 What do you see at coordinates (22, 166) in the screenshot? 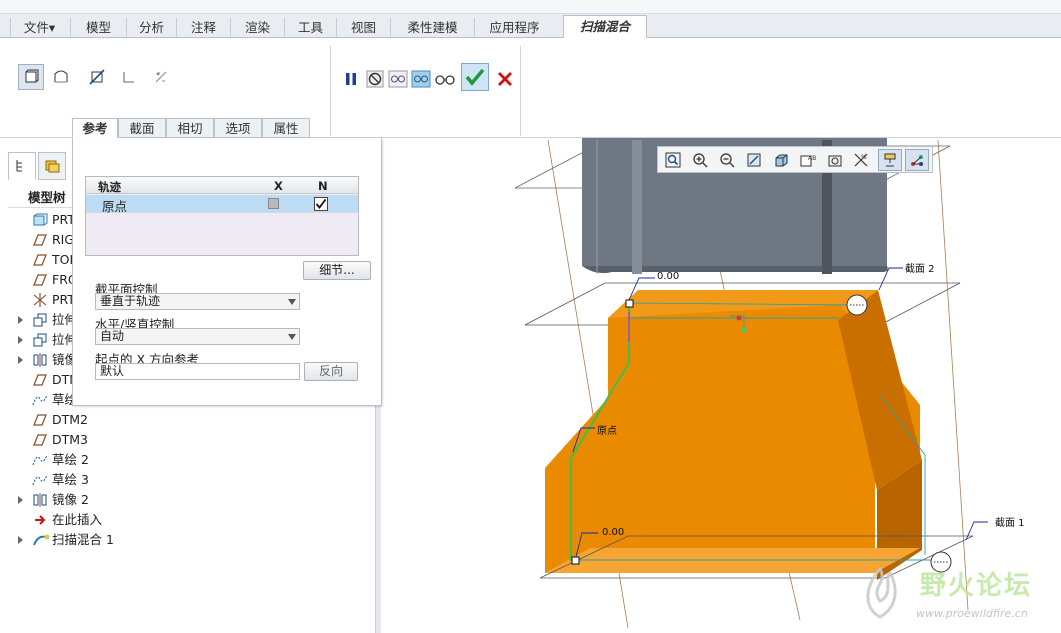
I see `tree-tab-model` at bounding box center [22, 166].